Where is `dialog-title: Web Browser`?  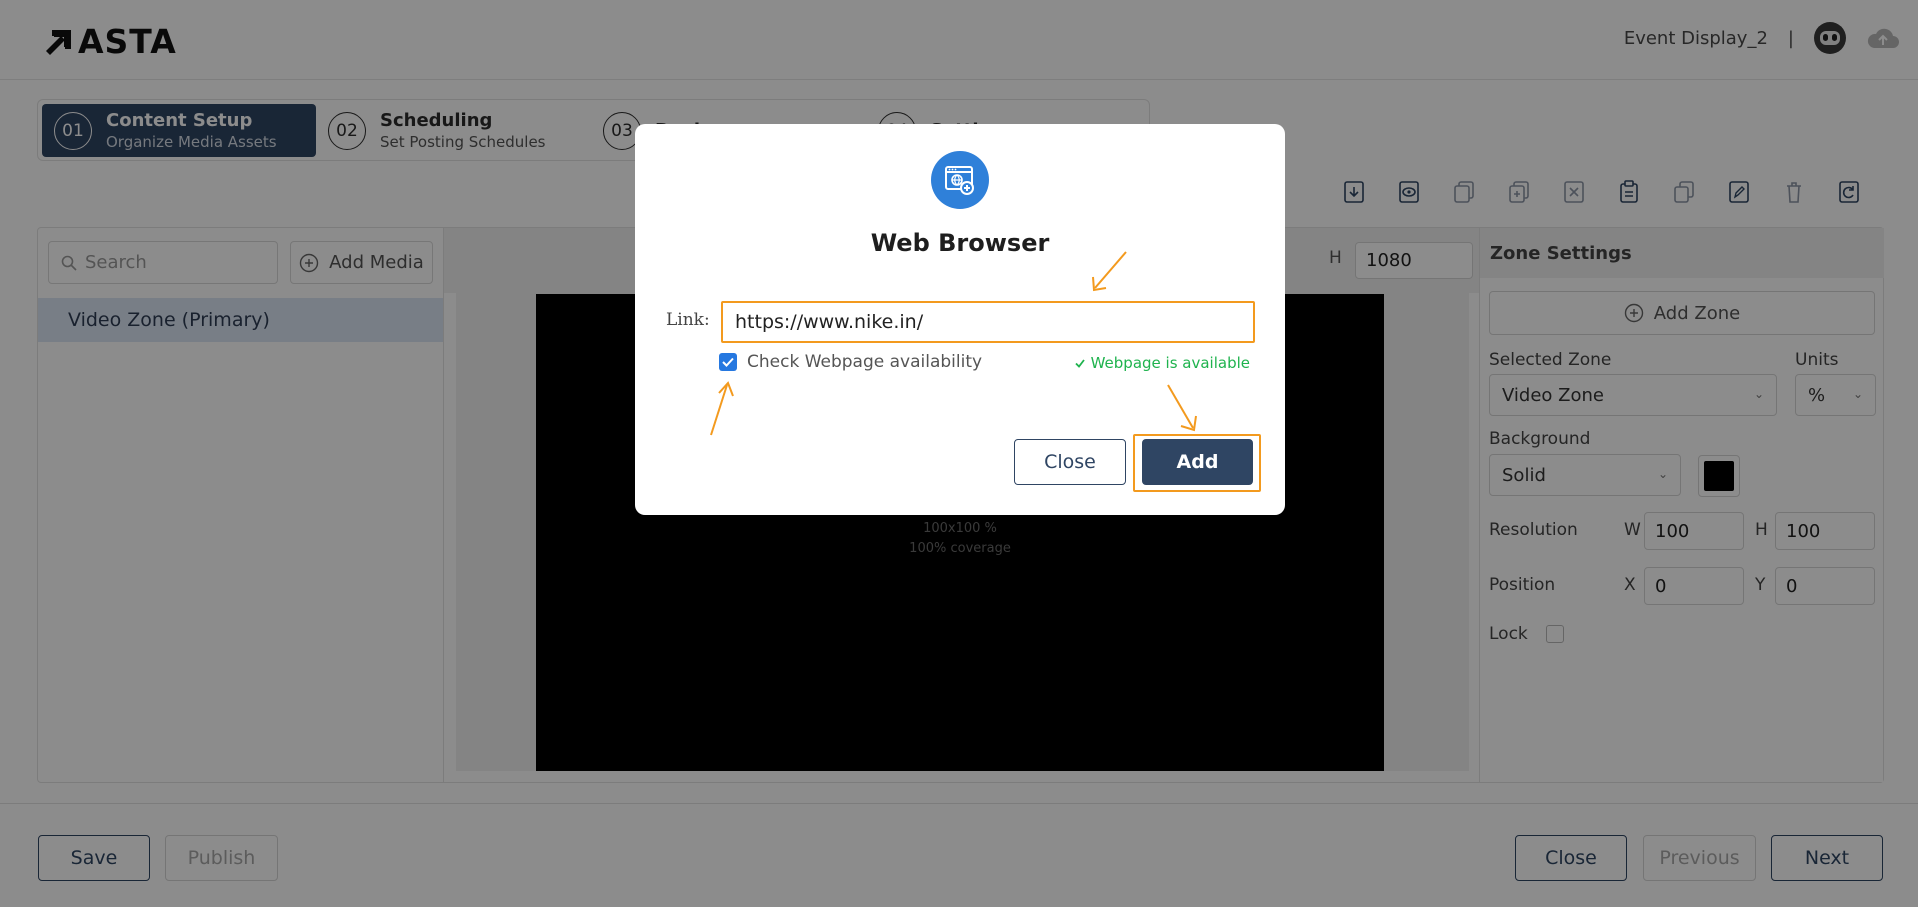 dialog-title: Web Browser is located at coordinates (960, 243).